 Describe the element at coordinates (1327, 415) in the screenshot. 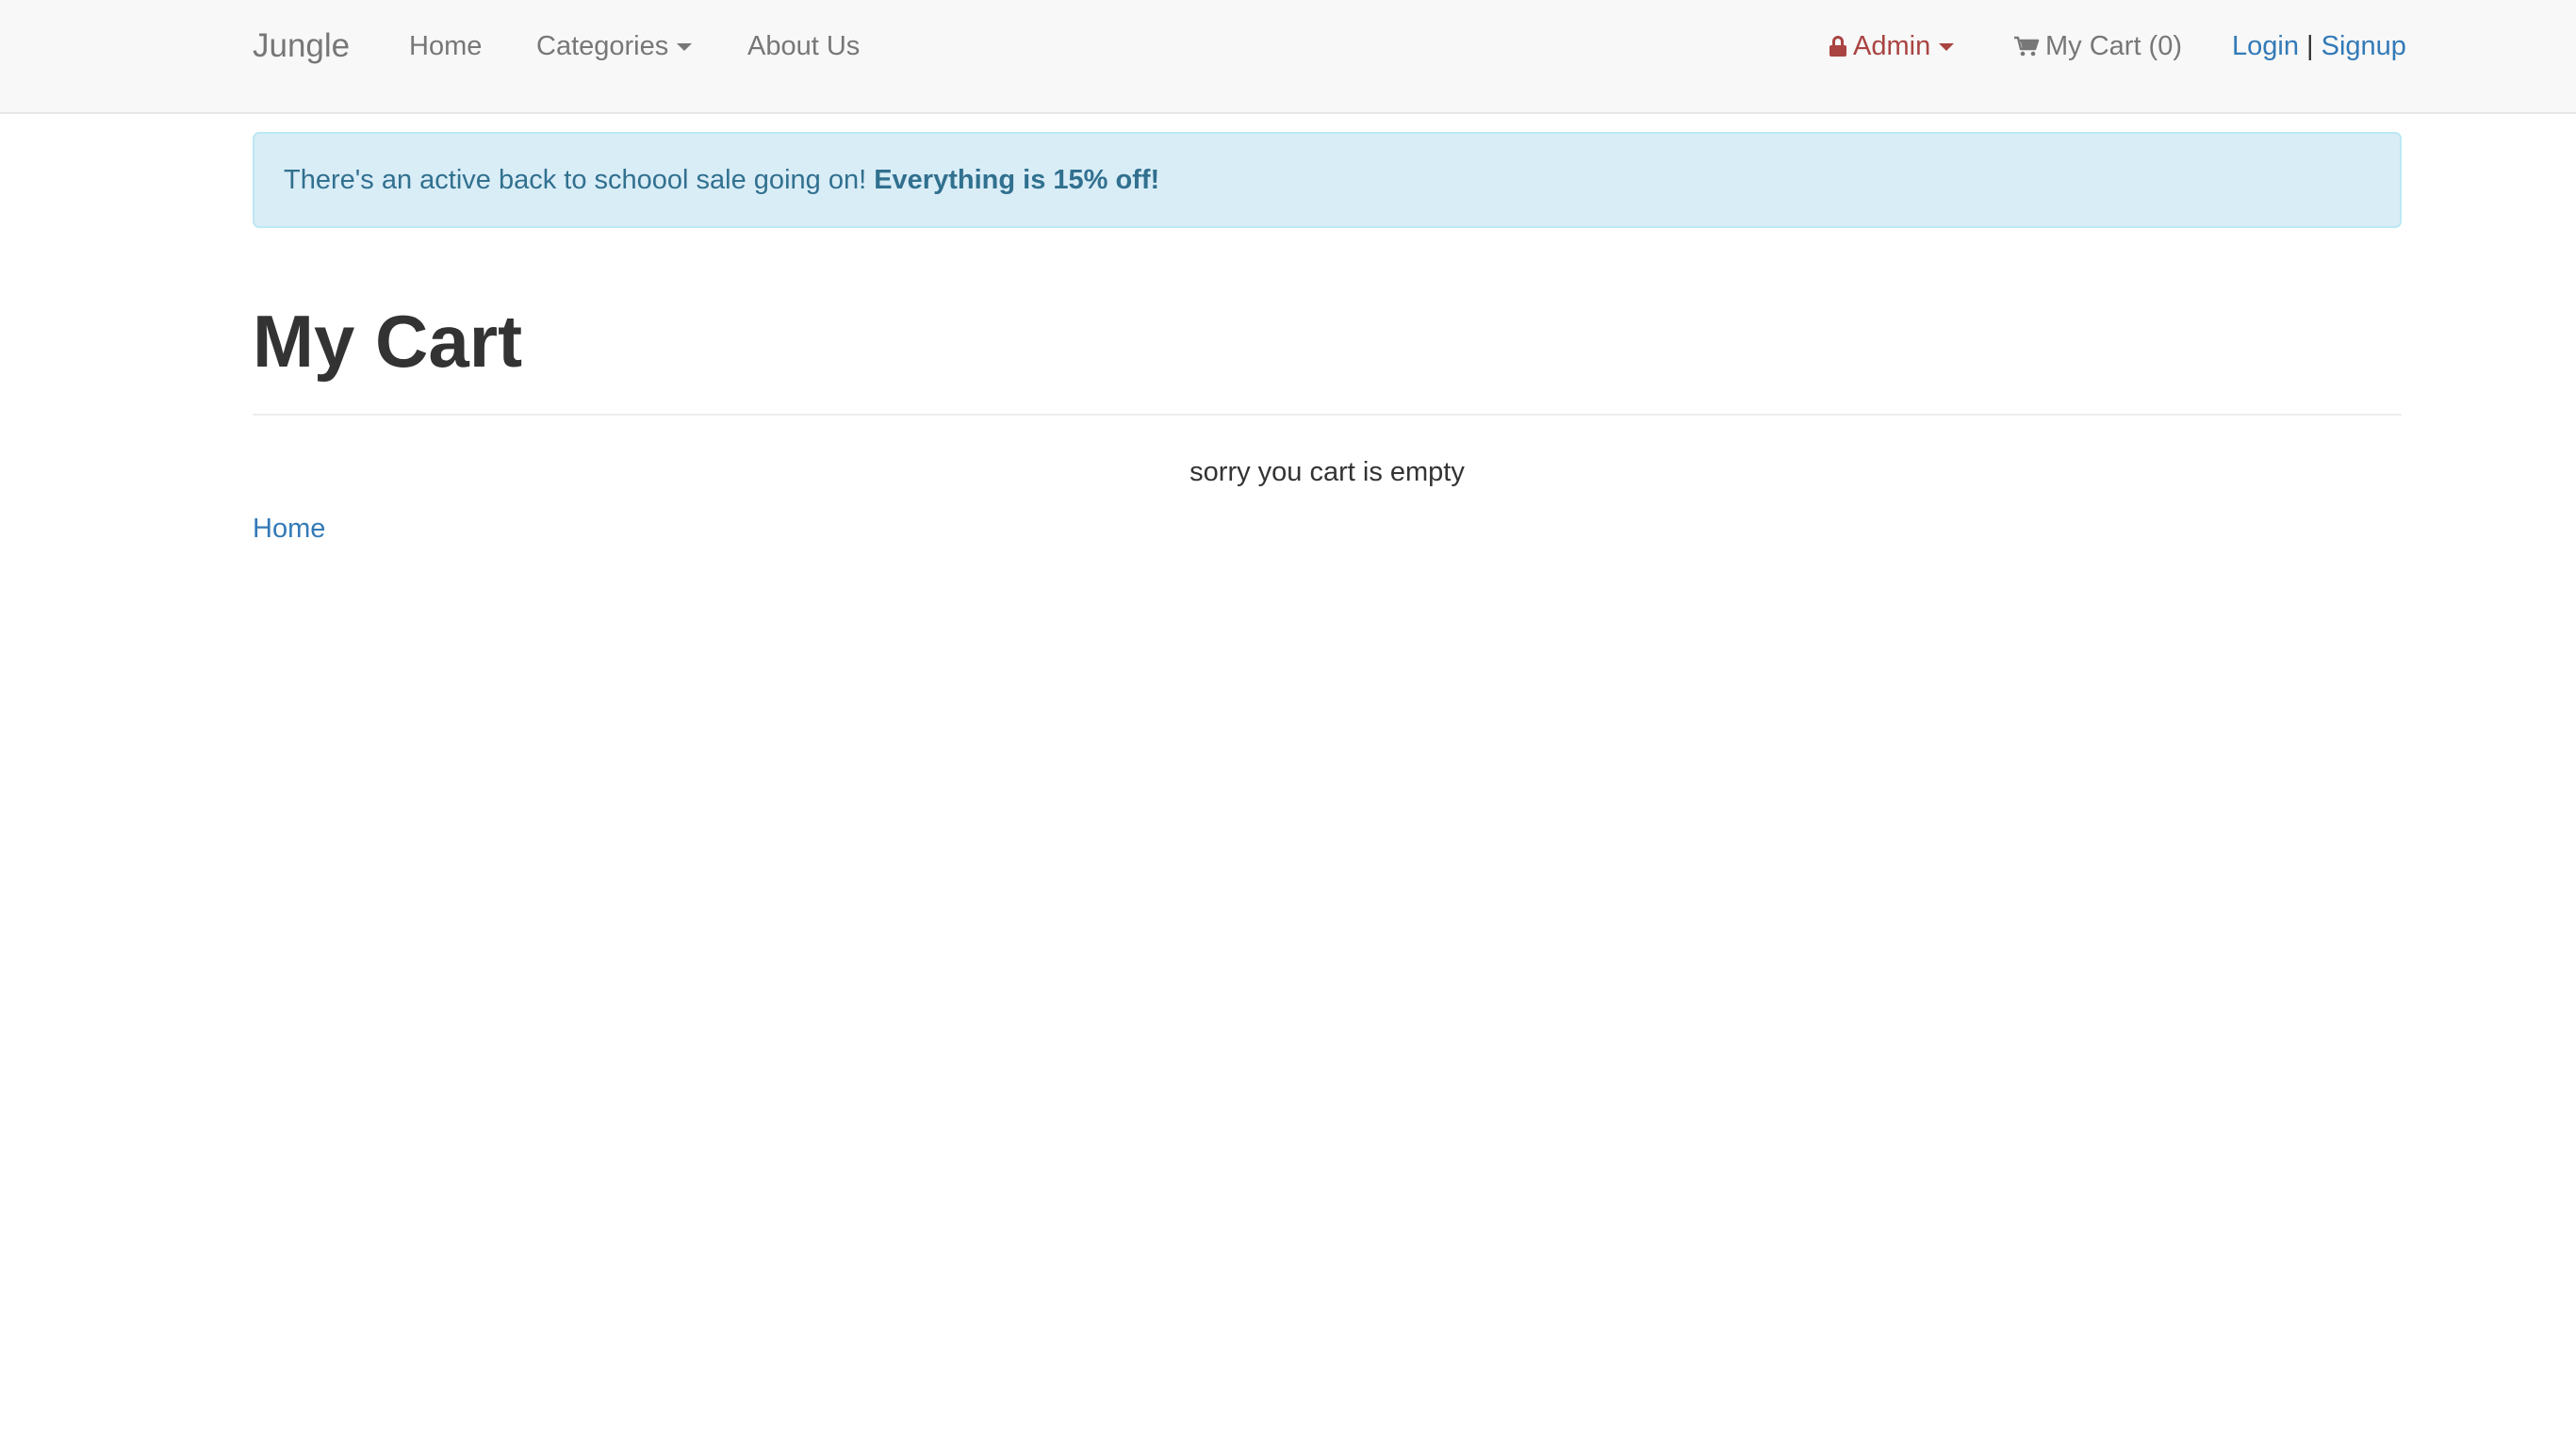

I see `title-divider` at that location.